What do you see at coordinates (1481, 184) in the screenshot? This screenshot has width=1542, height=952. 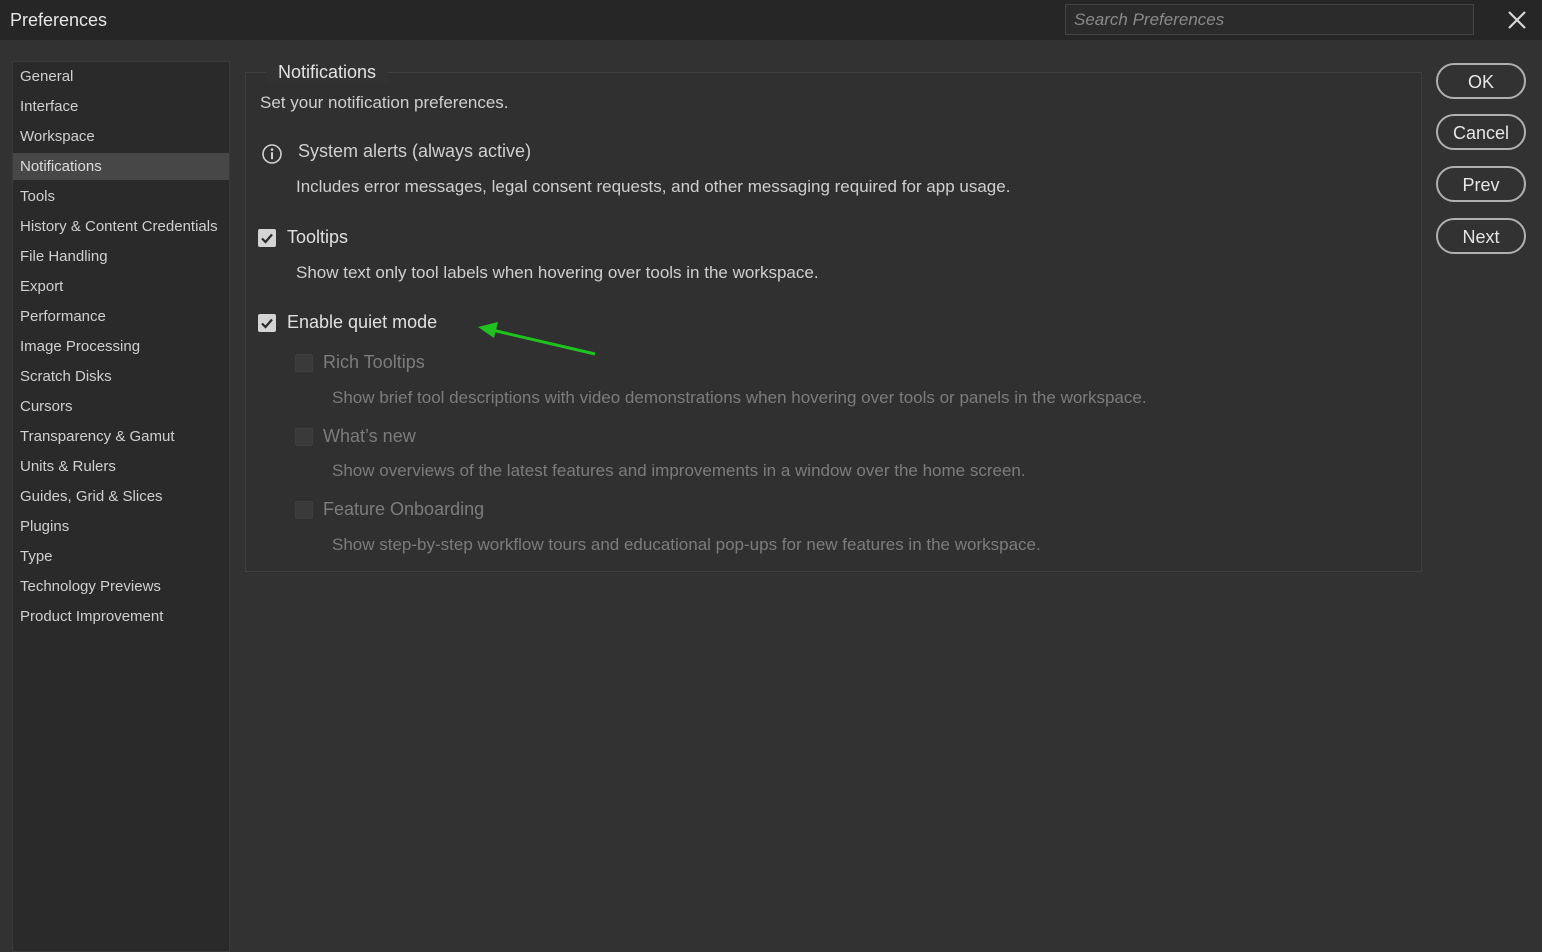 I see `prev-button: Prev` at bounding box center [1481, 184].